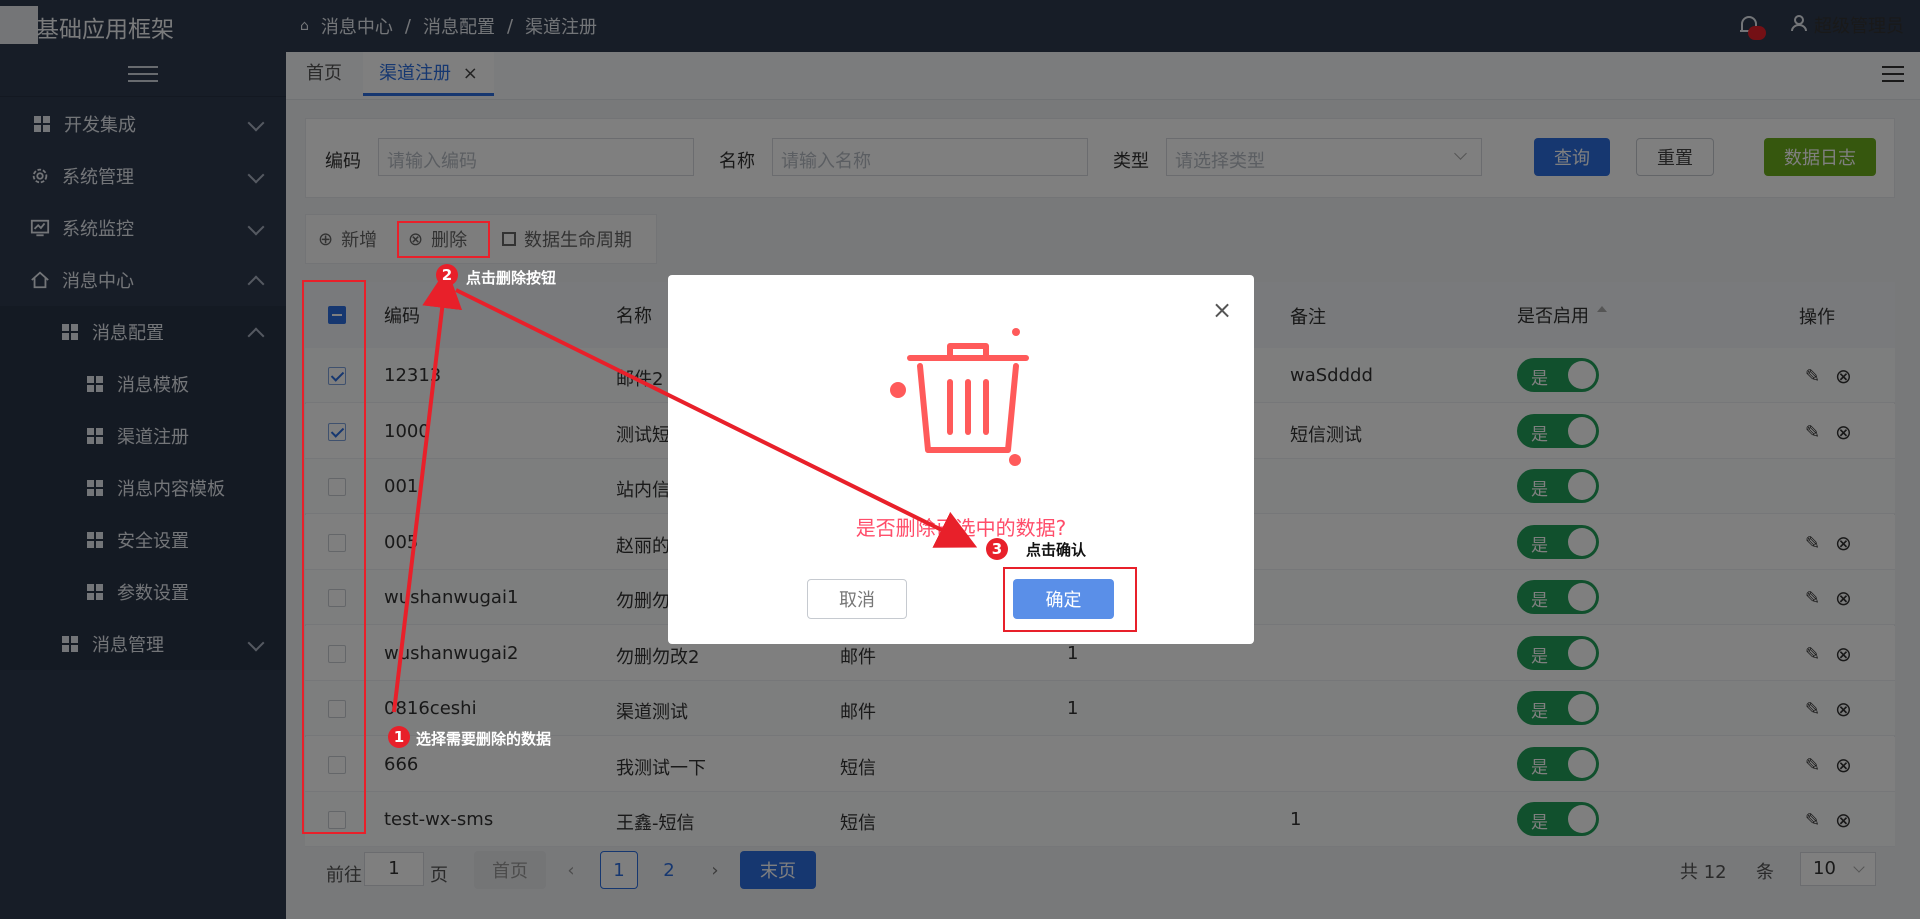  What do you see at coordinates (997, 549) in the screenshot?
I see `annotation-number: 3` at bounding box center [997, 549].